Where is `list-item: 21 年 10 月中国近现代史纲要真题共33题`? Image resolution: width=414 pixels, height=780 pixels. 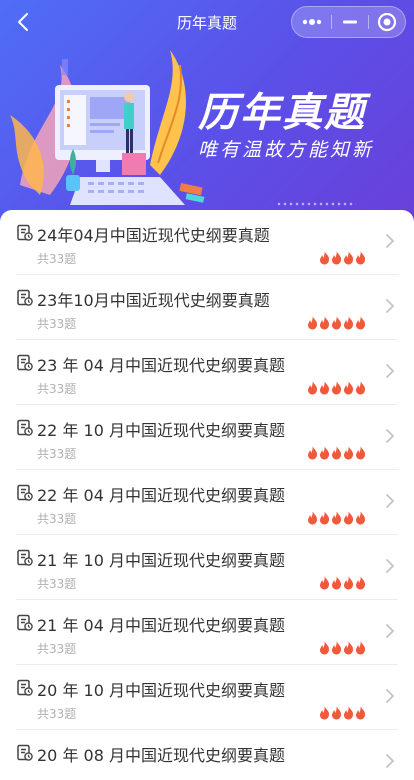 list-item: 21 年 10 月中国近现代史纲要真题共33题 is located at coordinates (207, 567).